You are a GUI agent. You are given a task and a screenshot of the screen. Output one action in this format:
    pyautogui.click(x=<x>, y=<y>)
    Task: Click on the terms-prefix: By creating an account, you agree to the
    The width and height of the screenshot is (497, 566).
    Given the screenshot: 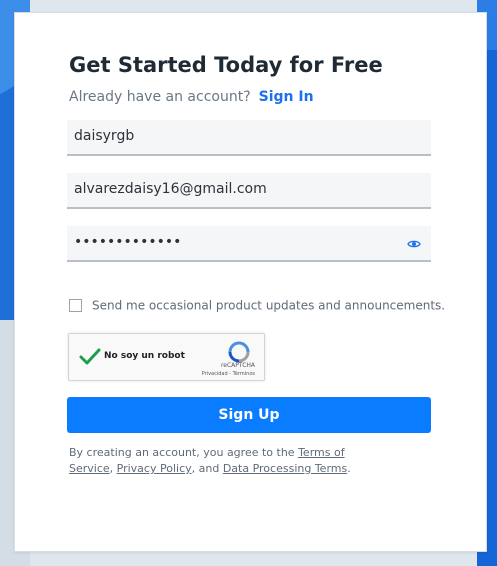 What is the action you would take?
    pyautogui.click(x=182, y=452)
    